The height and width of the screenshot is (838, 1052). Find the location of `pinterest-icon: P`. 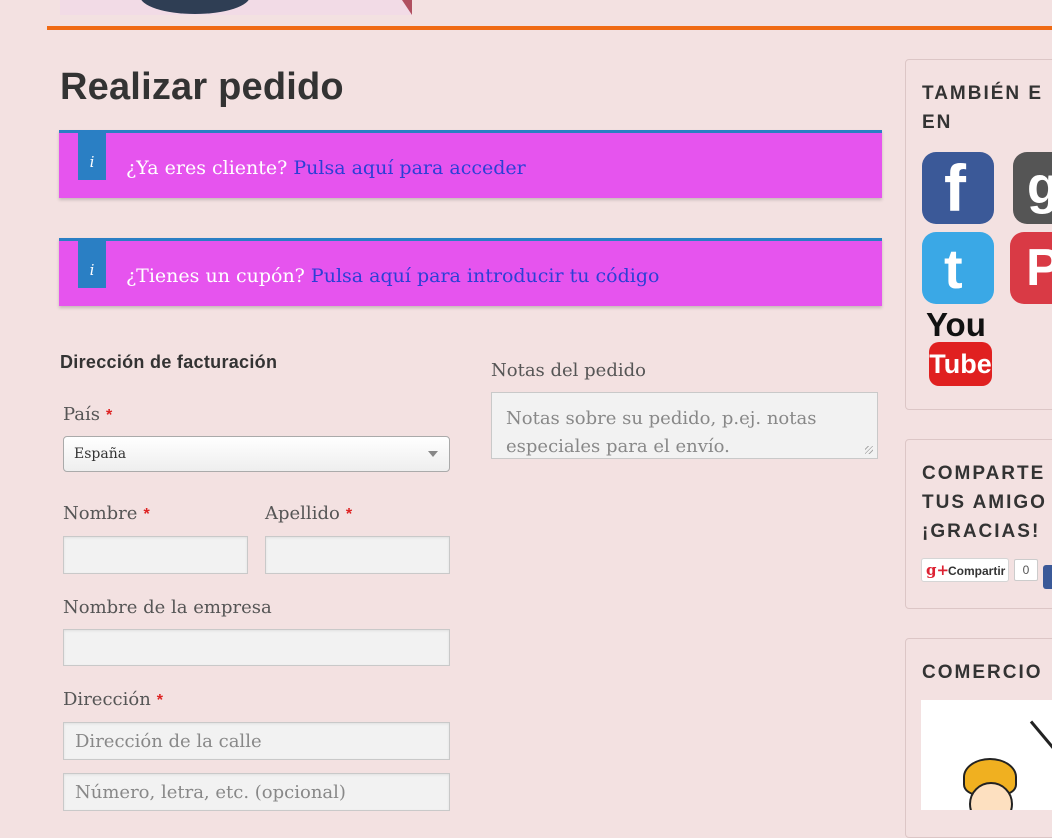

pinterest-icon: P is located at coordinates (1031, 268).